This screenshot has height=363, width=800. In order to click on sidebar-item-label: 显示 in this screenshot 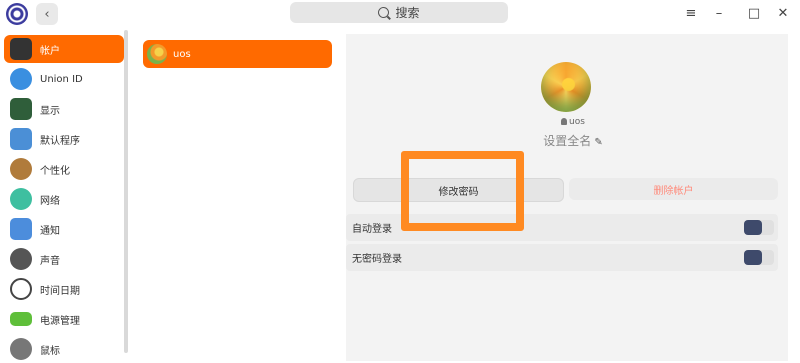, I will do `click(50, 111)`.